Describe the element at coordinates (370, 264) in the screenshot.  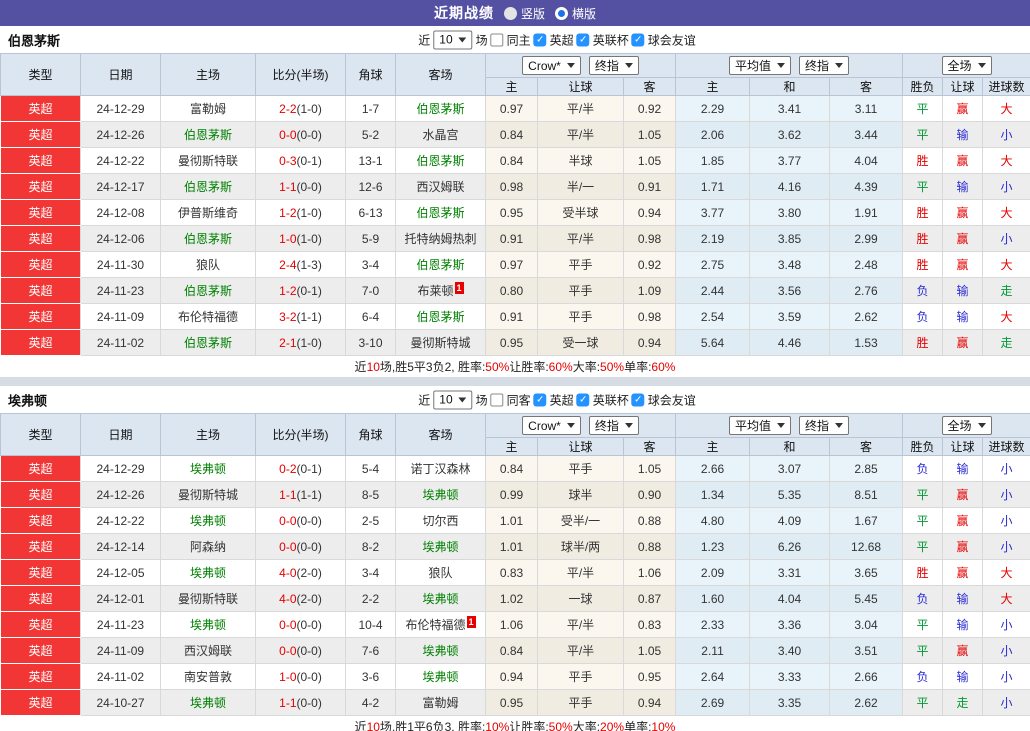
I see `corner-cell: 3-4` at that location.